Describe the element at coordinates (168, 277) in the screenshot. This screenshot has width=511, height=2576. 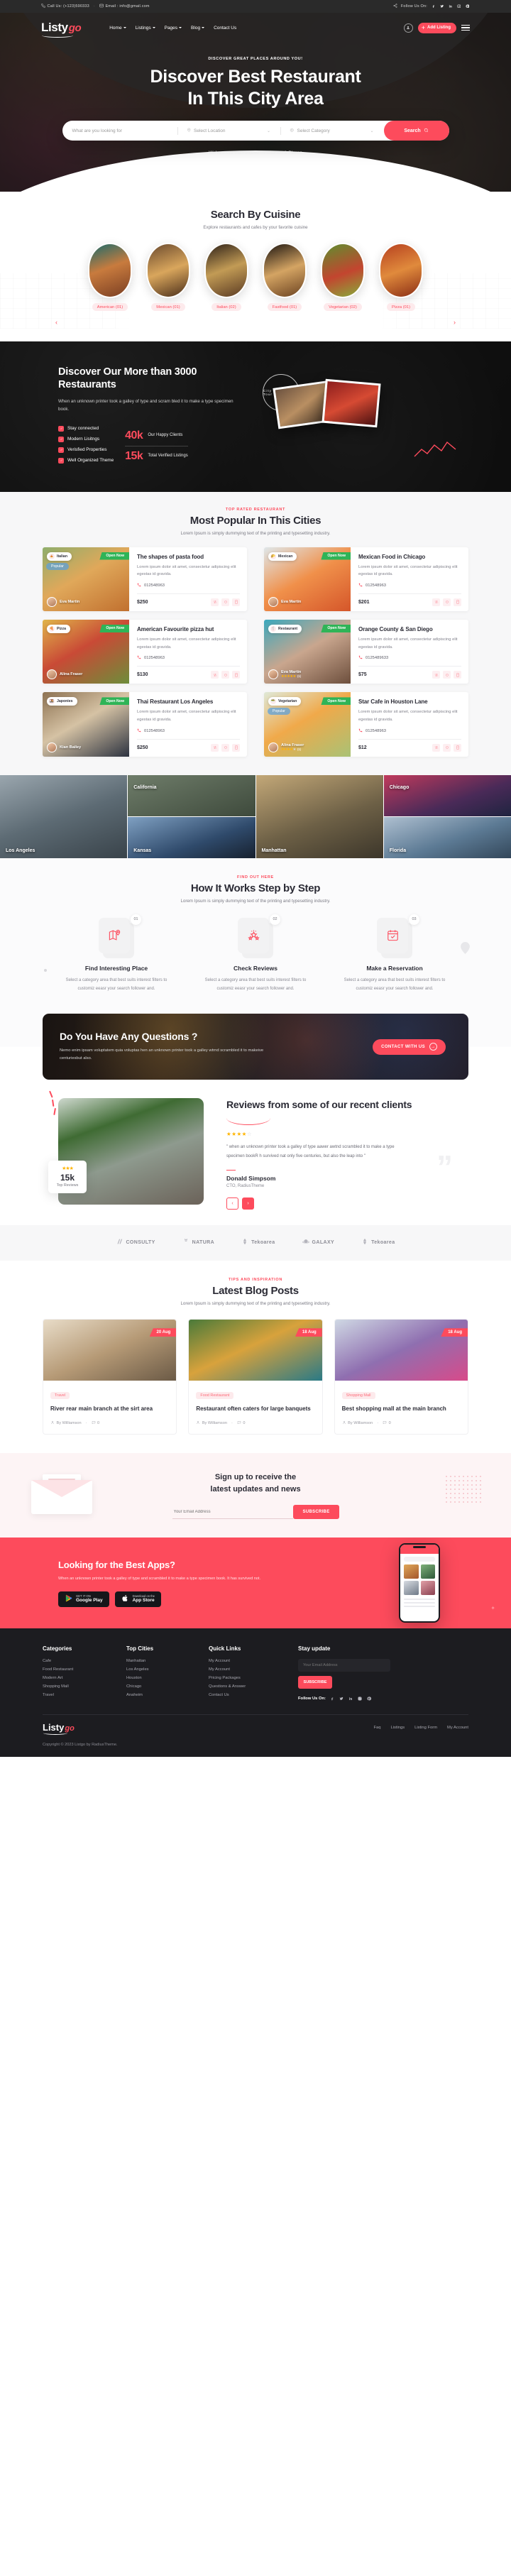
I see `cuisine-item-mexican: Mexican (01)` at that location.